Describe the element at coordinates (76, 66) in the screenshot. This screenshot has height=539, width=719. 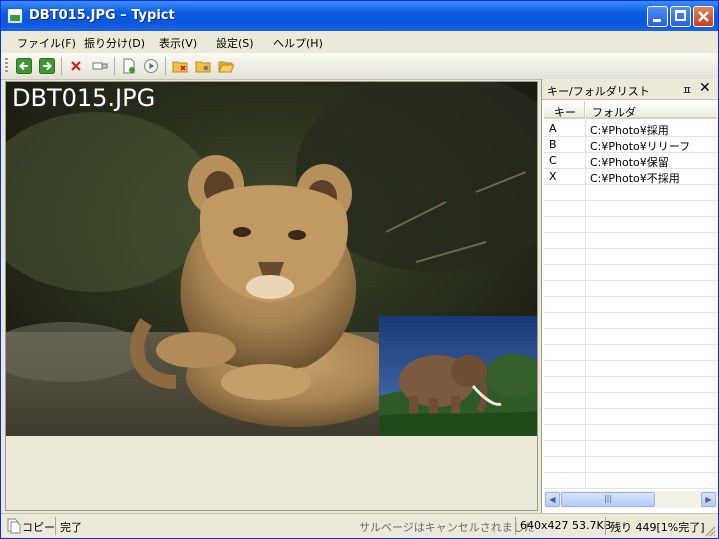
I see `delete-icon` at that location.